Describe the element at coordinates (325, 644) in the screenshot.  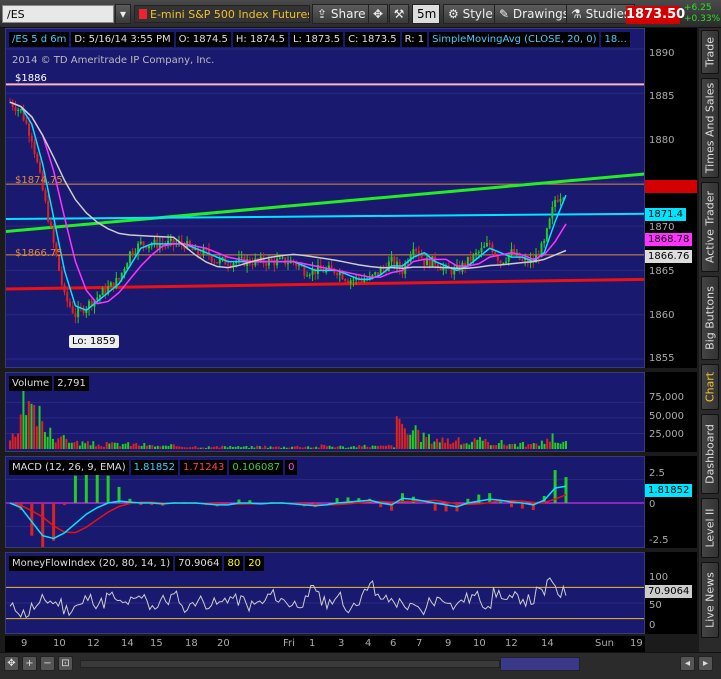
I see `time-axis: 9 10 12 14 15 18 20 Fri 1 3 4 6 7 9 10 12 14 Sun 19` at that location.